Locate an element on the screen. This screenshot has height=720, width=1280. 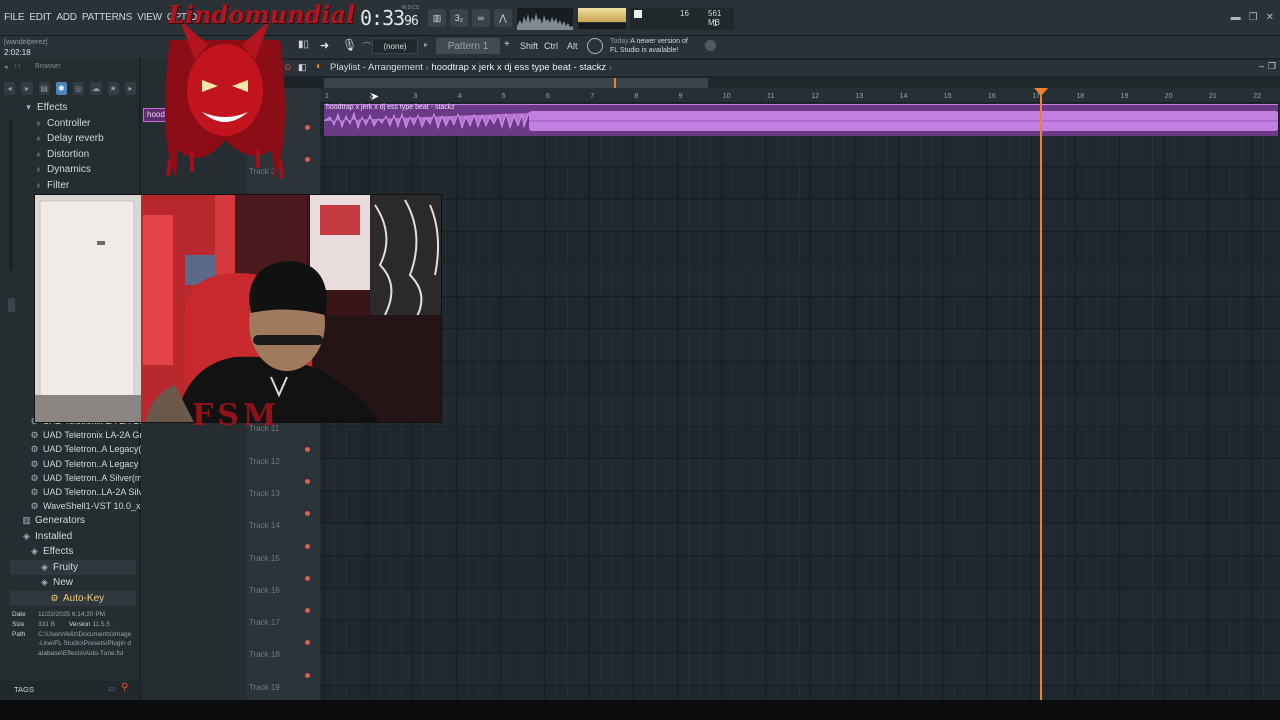
playhead-marker is located at coordinates (1041, 92).